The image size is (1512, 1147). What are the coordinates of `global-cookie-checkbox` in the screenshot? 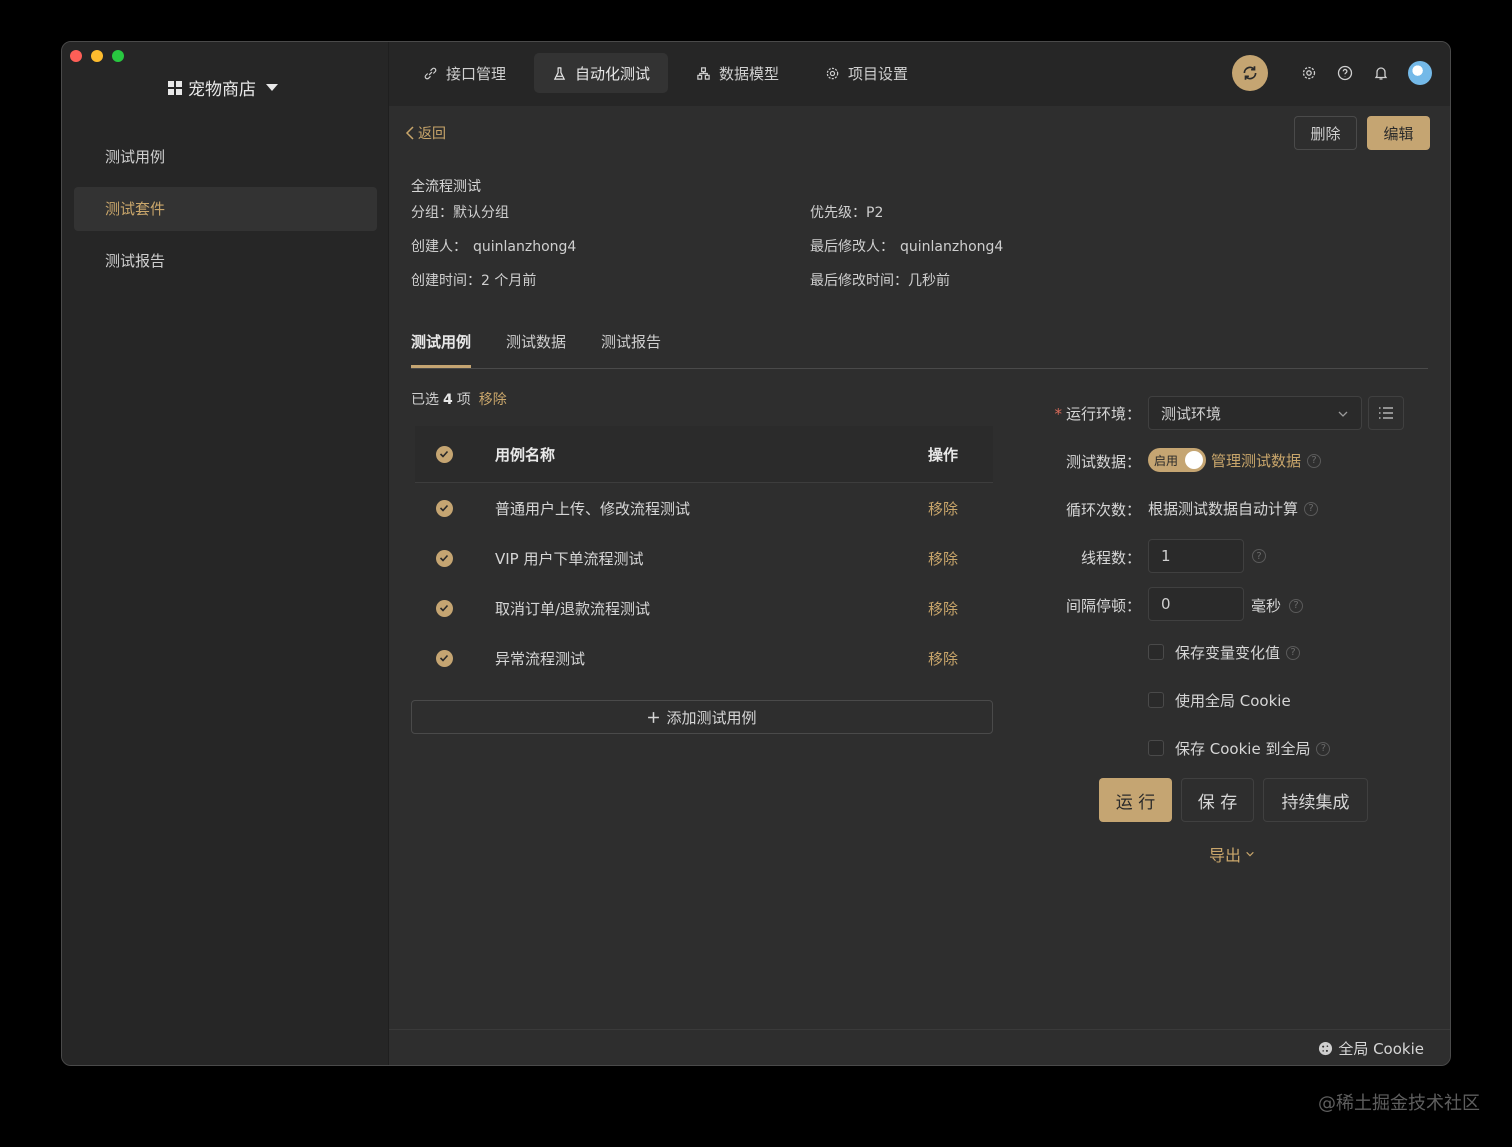 It's located at (1156, 700).